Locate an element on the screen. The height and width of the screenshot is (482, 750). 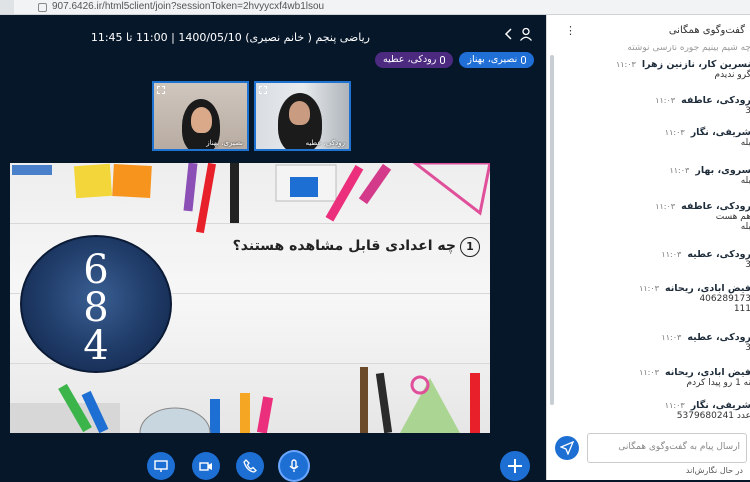
mute-button is located at coordinates (294, 466).